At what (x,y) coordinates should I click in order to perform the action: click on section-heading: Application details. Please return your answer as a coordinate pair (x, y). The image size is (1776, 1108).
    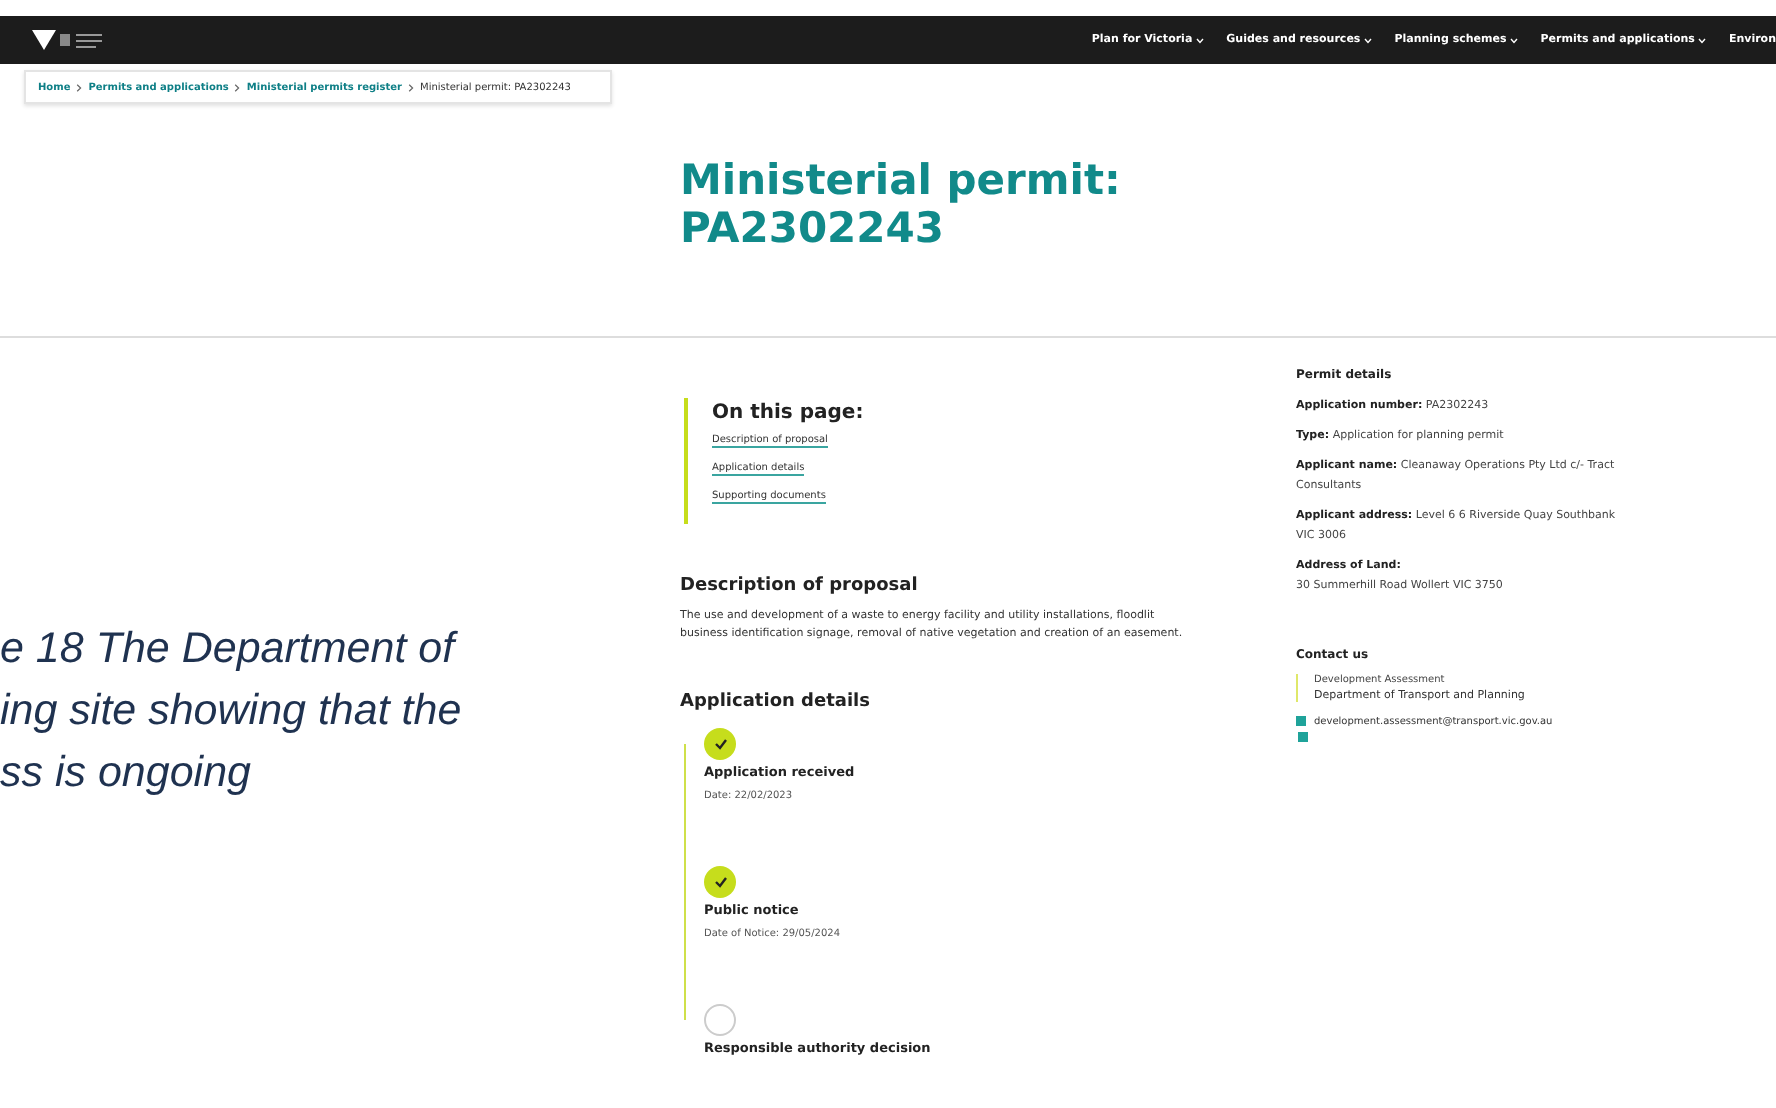
    Looking at the image, I should click on (776, 702).